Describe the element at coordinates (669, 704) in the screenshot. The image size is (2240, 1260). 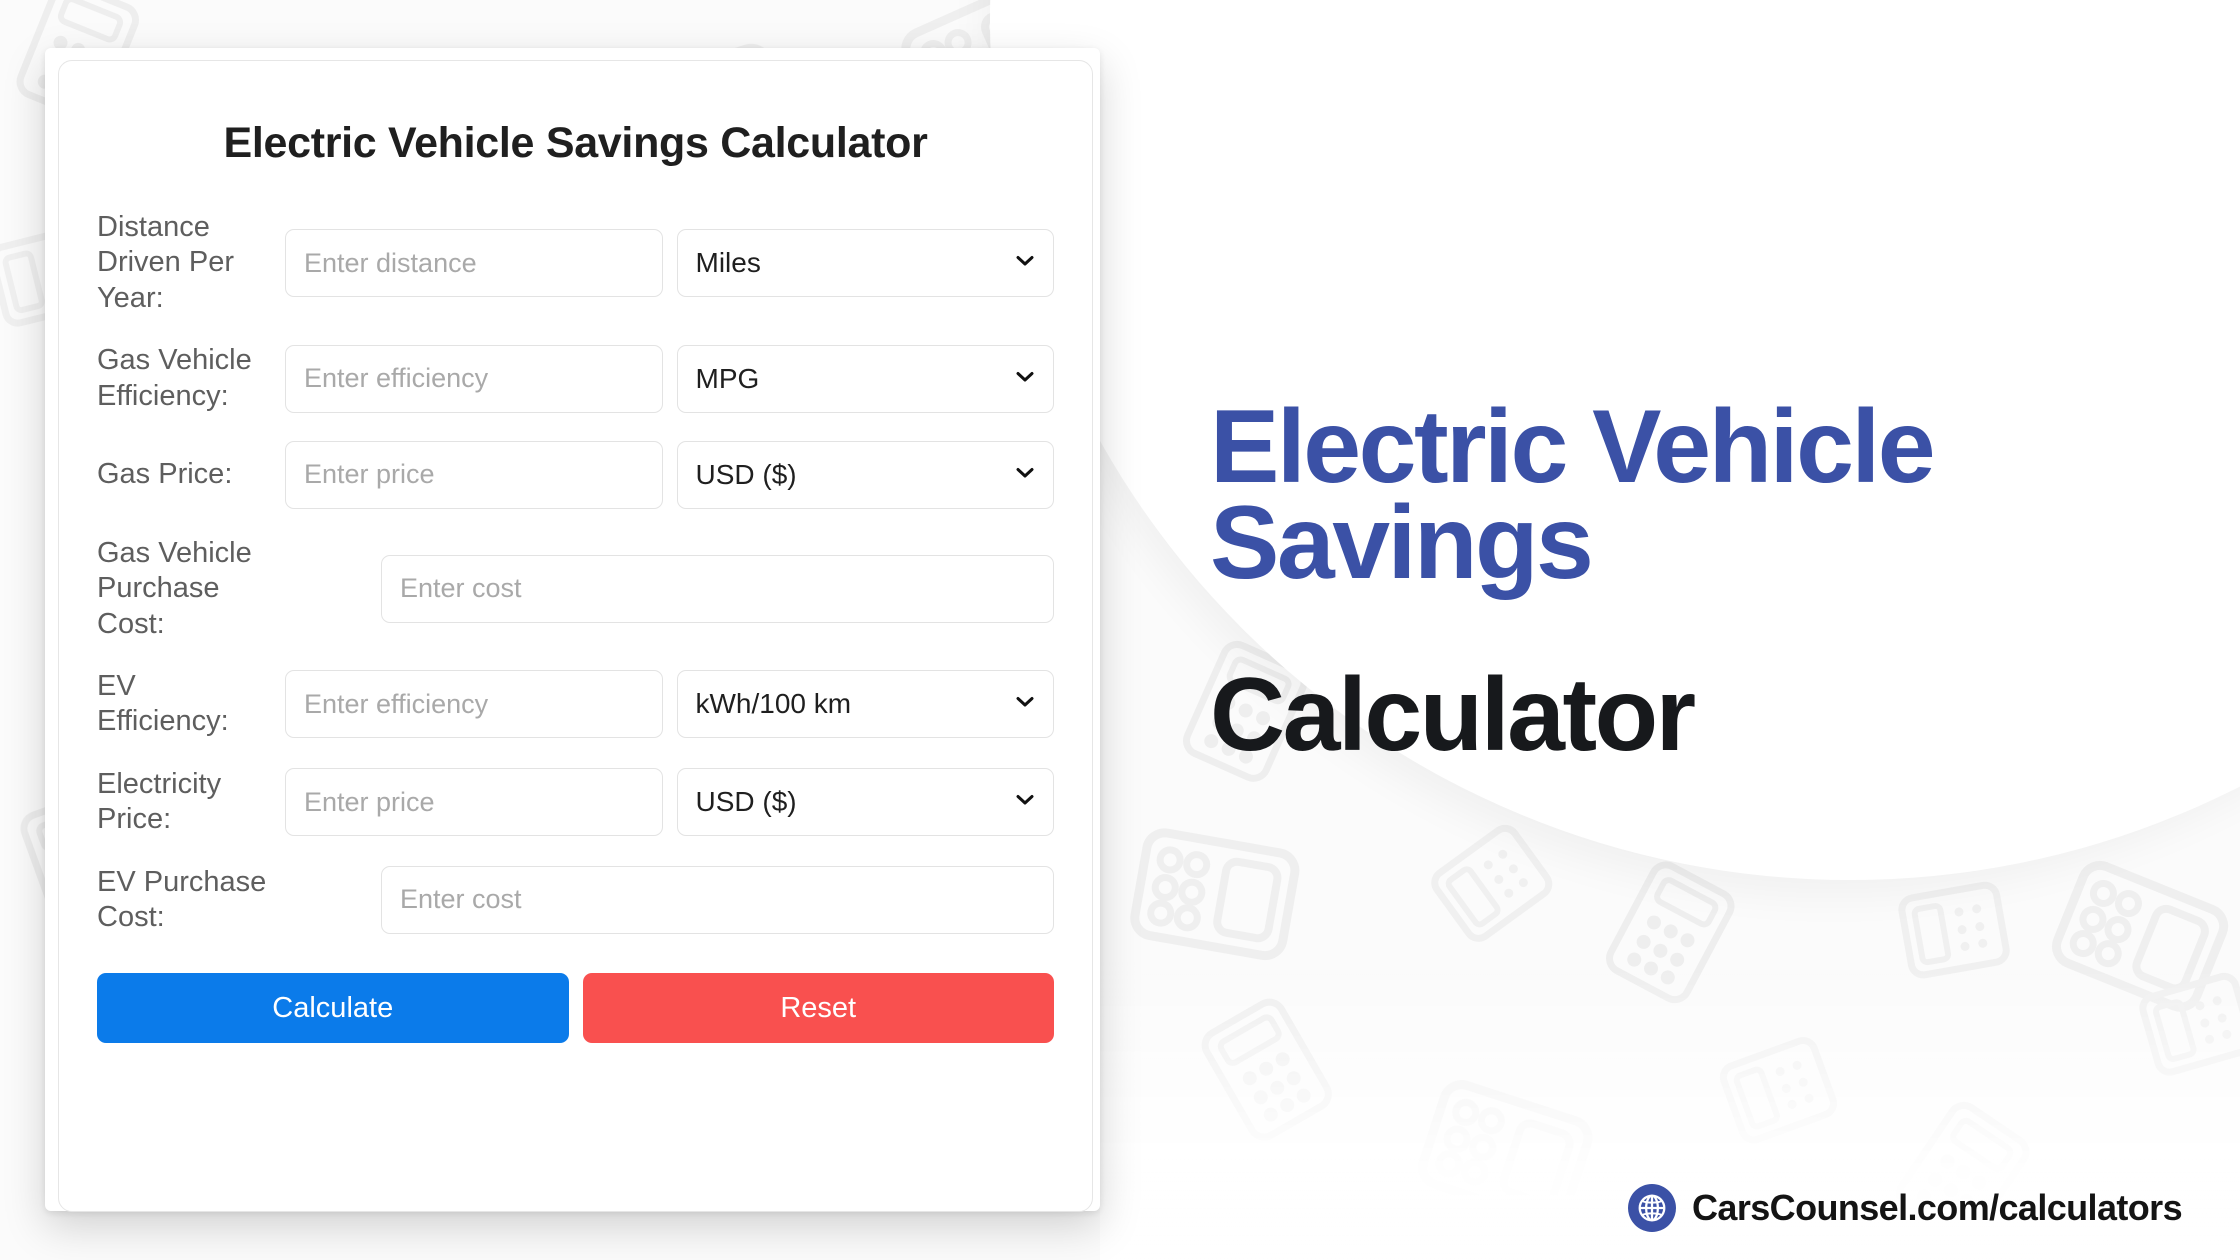
I see `field-group-ev-efficiency: kWh/100 km` at that location.